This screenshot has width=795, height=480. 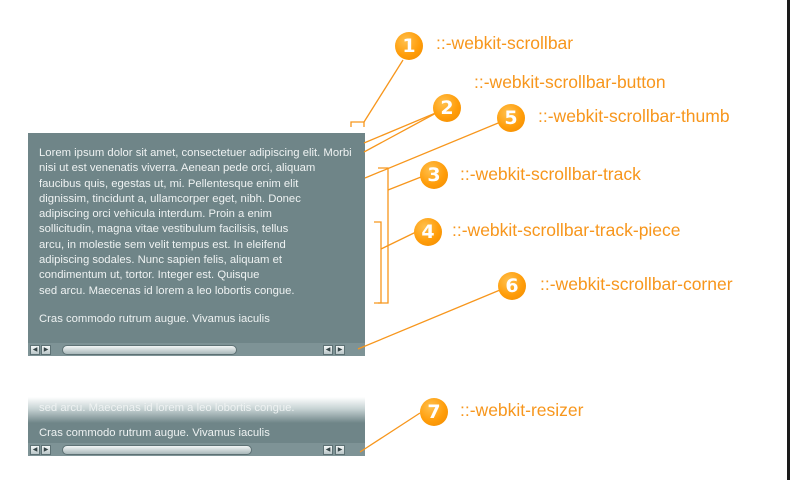 What do you see at coordinates (634, 116) in the screenshot?
I see `callout-label-scrollbar-thumb: ::-webkit-scrollbar-thumb` at bounding box center [634, 116].